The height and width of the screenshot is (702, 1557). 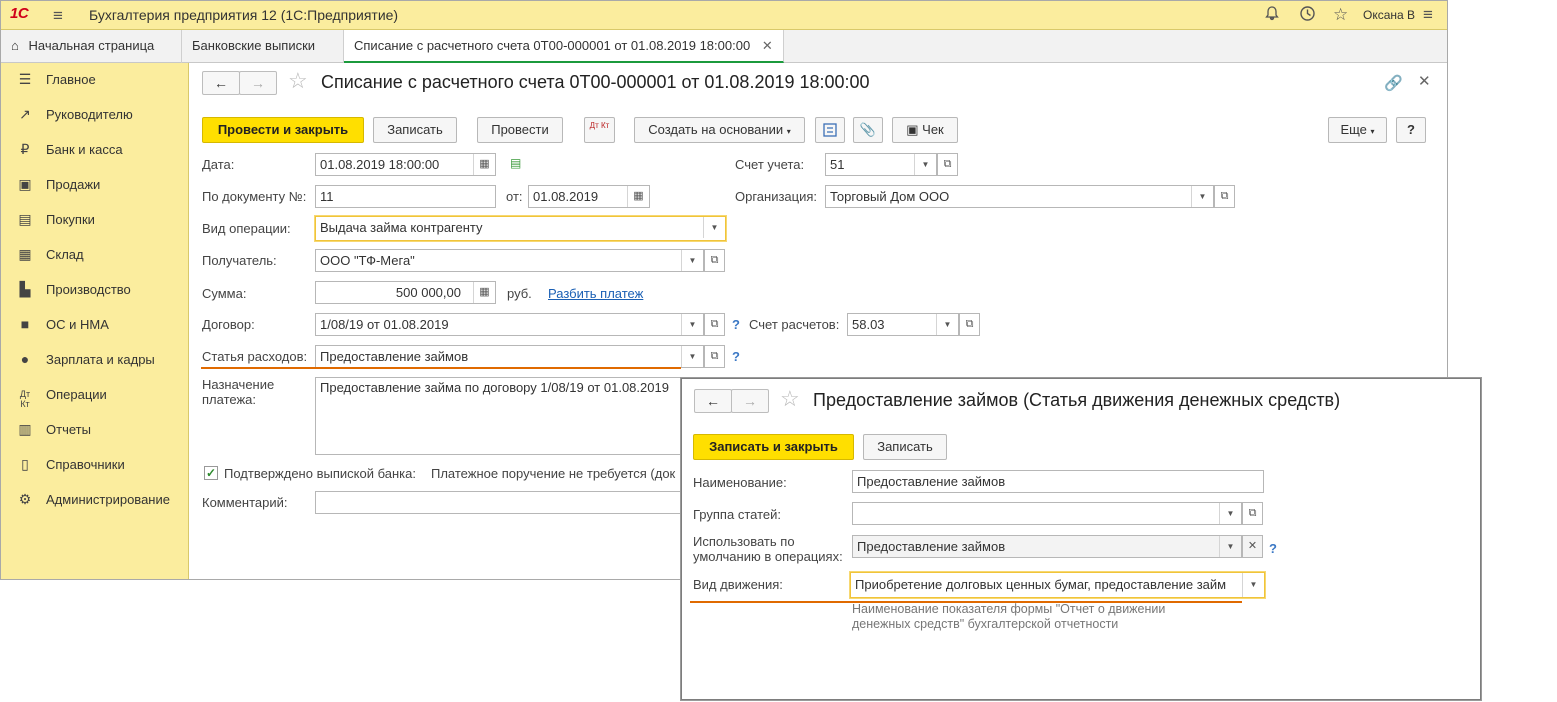 I want to click on sidebar-item-catalogs: ▯ Справочники, so click(x=95, y=466).